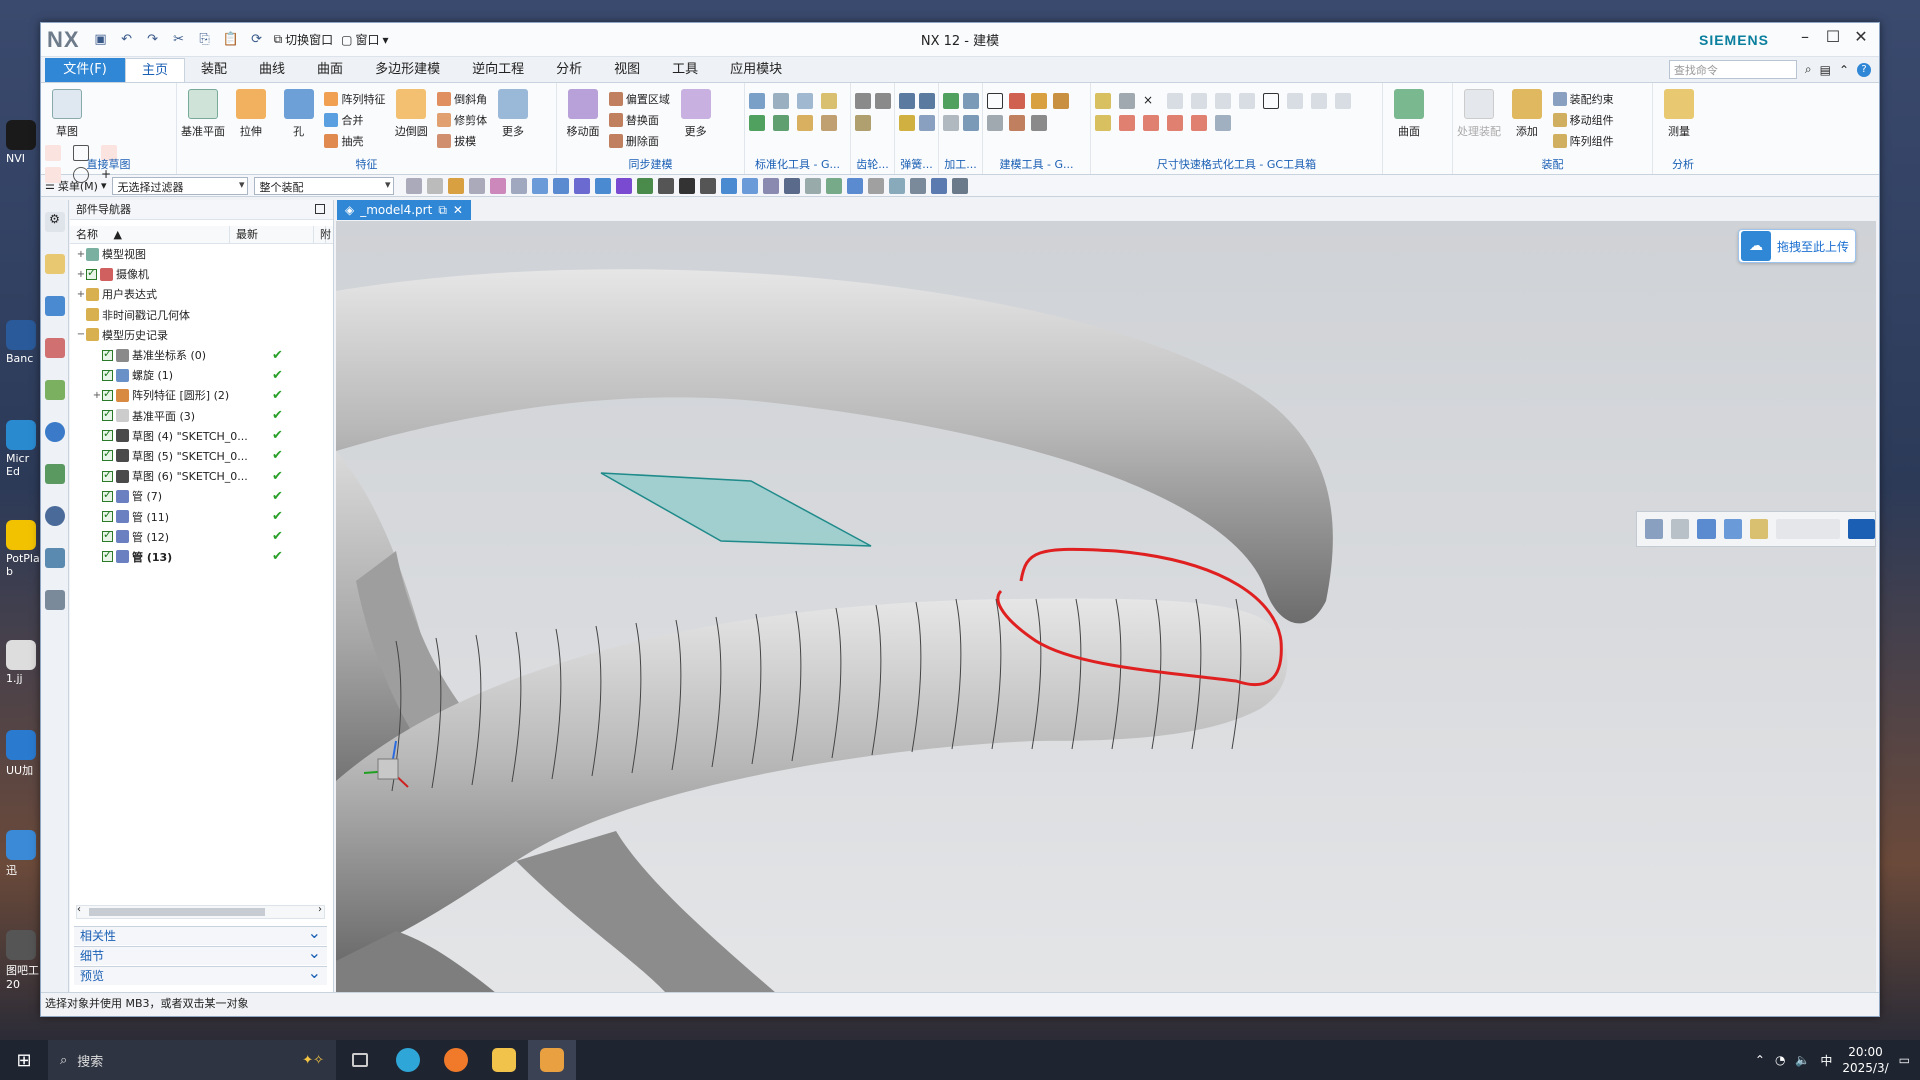 Image resolution: width=1920 pixels, height=1080 pixels. Describe the element at coordinates (23, 549) in the screenshot. I see `desktop-icon: PotPla b` at that location.